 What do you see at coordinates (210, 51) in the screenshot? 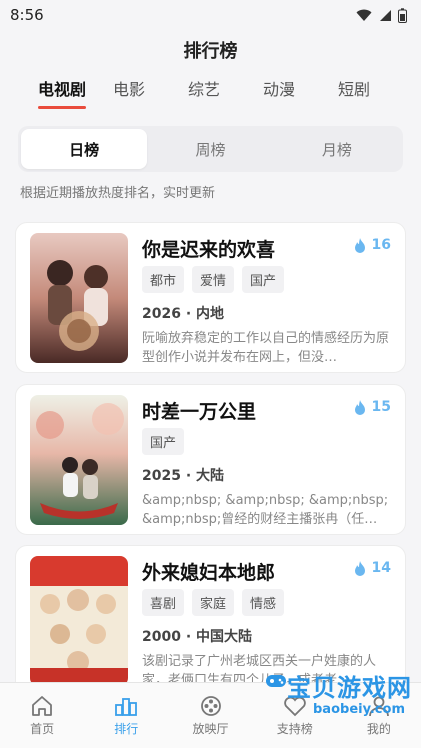
I see `page-title: 排行榜` at bounding box center [210, 51].